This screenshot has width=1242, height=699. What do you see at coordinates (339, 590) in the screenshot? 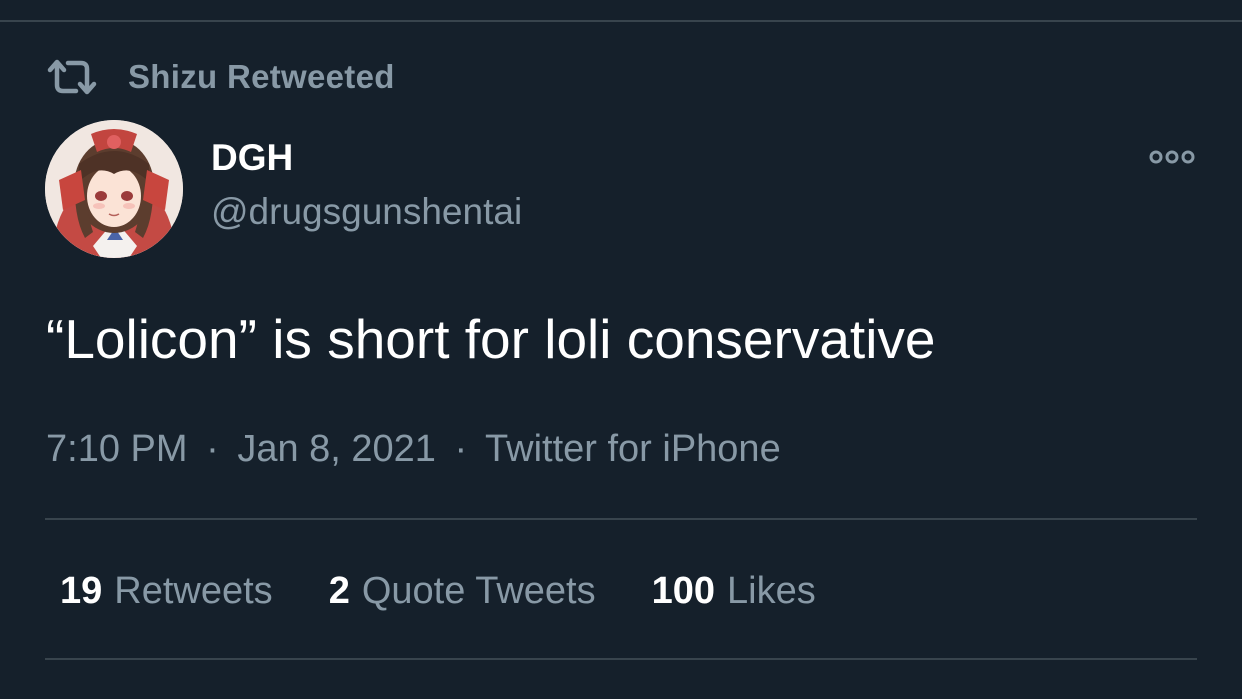
I see `quote-tweets-count: 2` at bounding box center [339, 590].